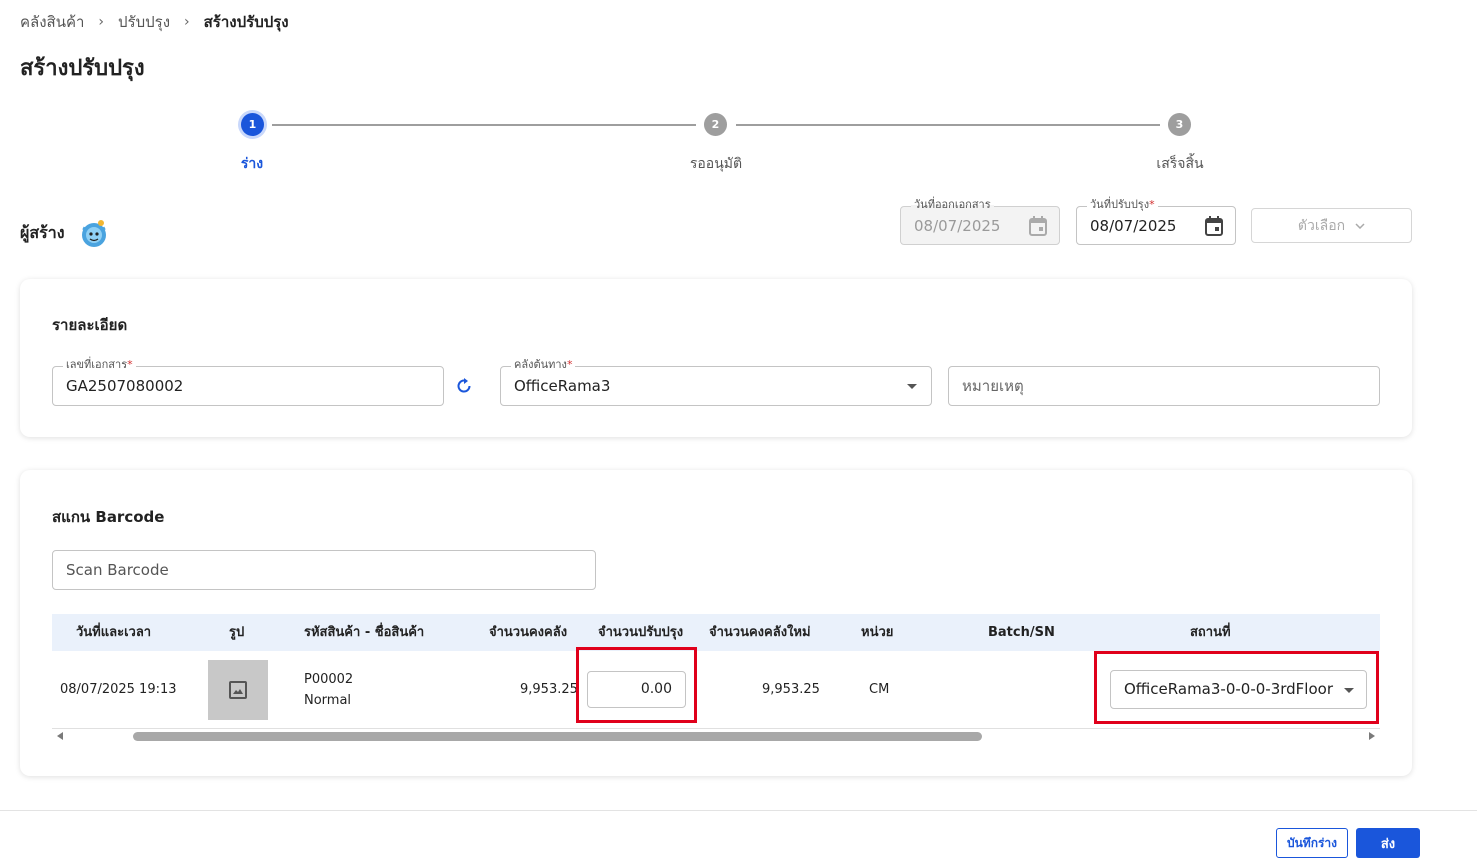 This screenshot has width=1477, height=863. I want to click on image-placeholder-icon, so click(238, 690).